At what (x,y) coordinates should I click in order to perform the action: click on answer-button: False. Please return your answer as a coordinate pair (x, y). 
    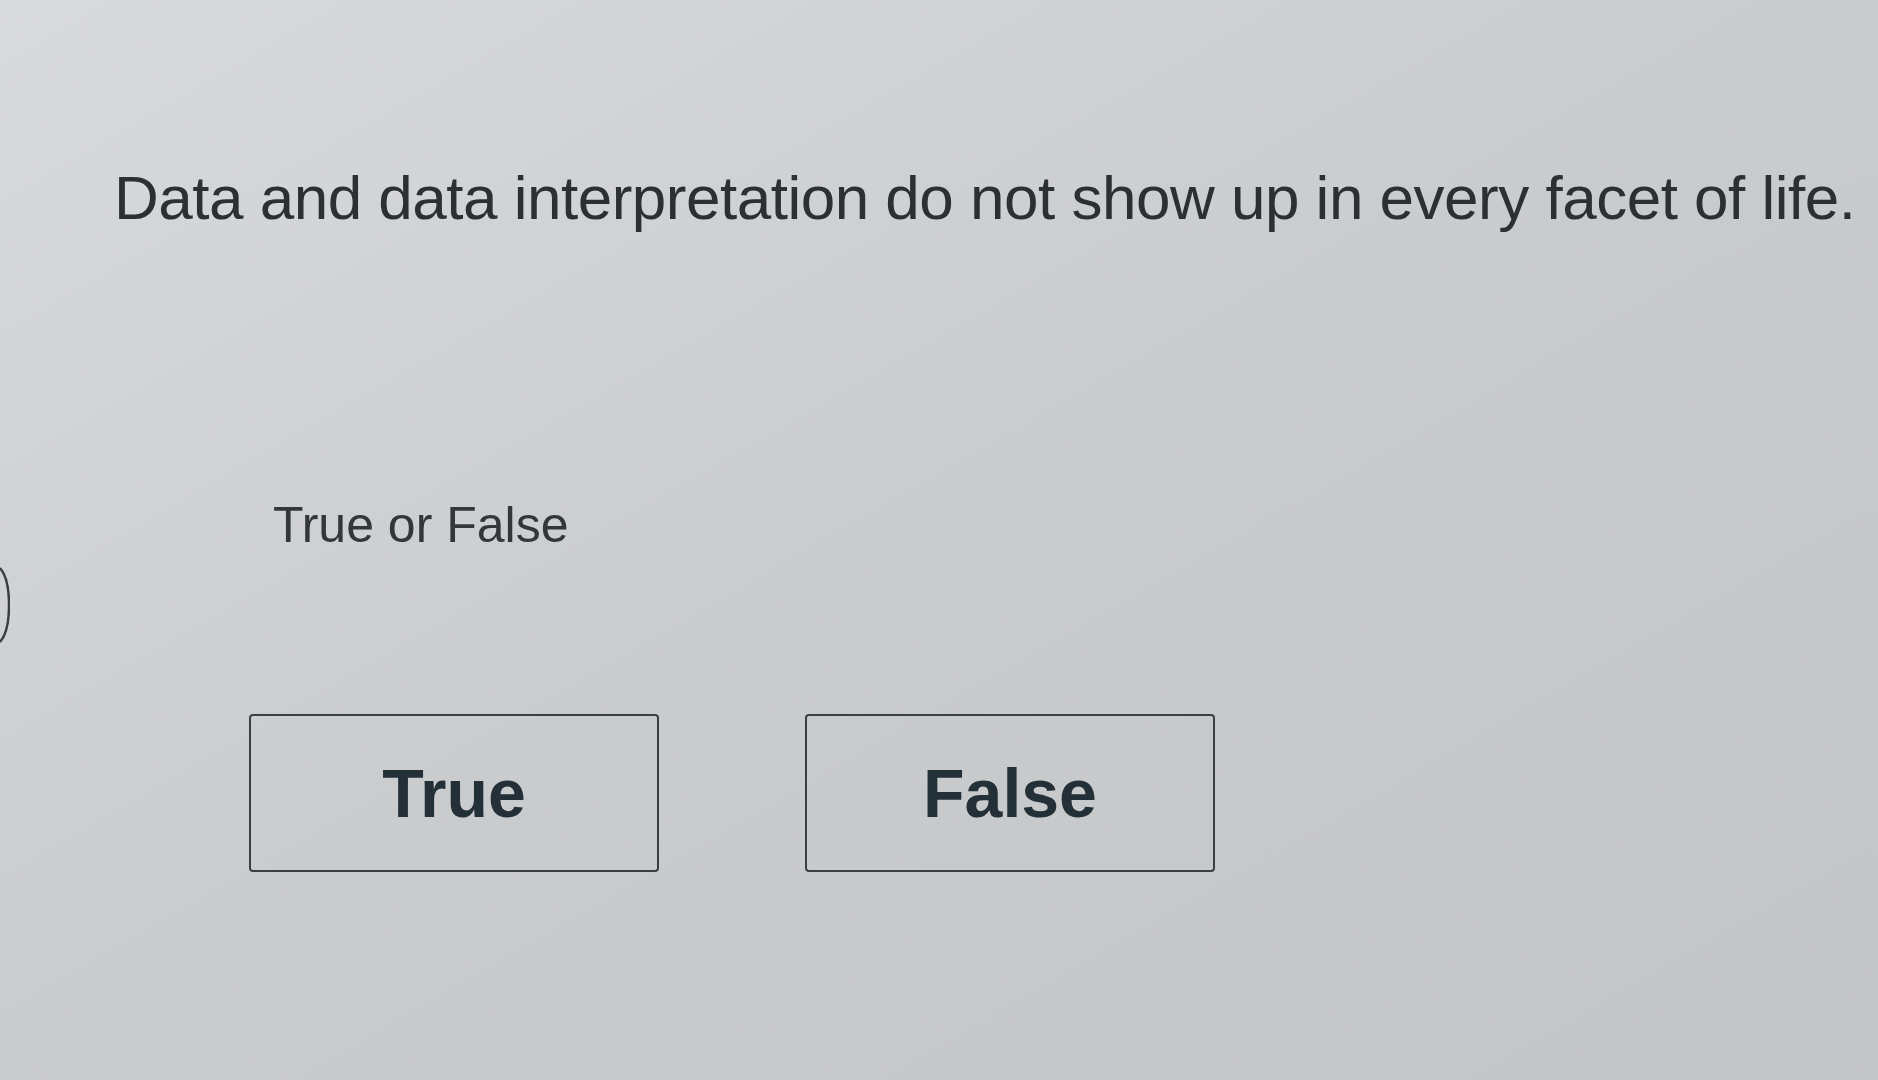
    Looking at the image, I should click on (1010, 793).